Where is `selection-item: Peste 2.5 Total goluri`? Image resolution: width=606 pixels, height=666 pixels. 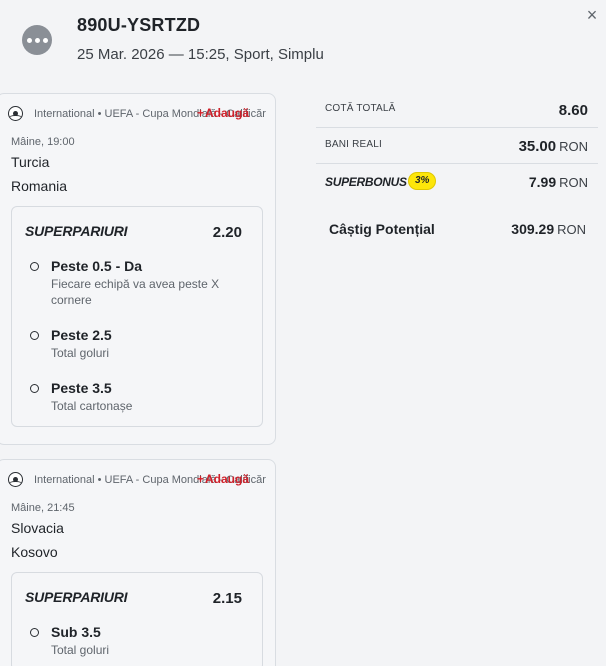
selection-item: Peste 2.5 Total goluri is located at coordinates (137, 343).